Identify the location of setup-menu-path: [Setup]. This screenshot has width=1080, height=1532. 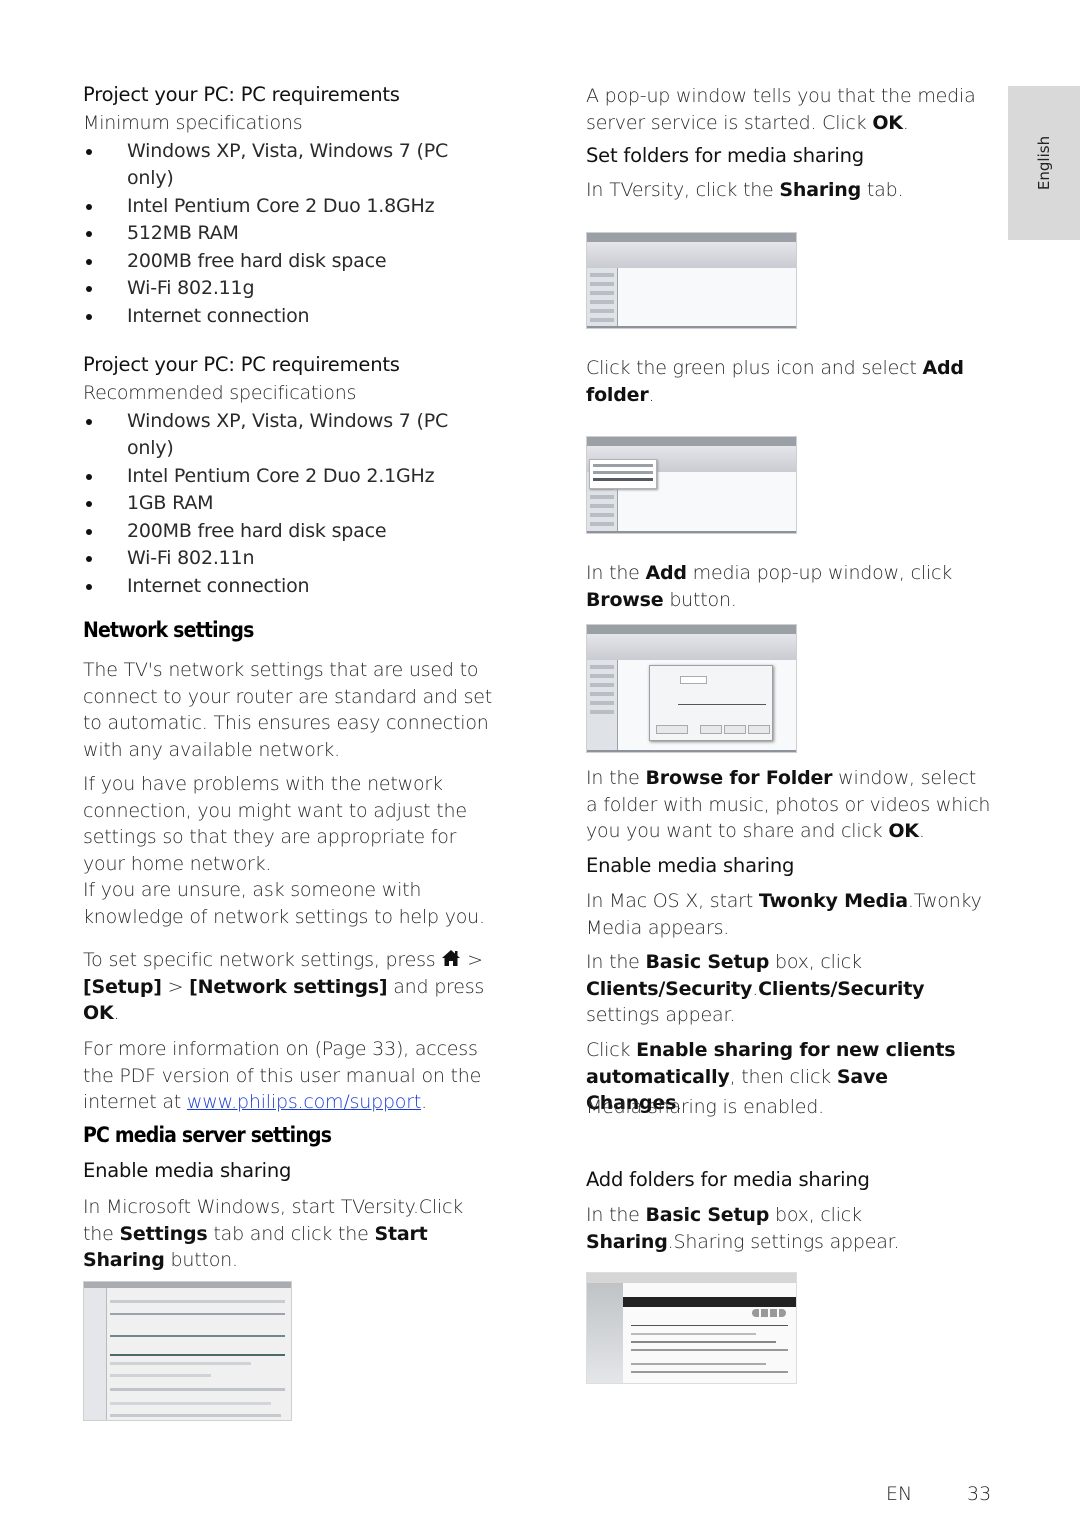
(122, 986).